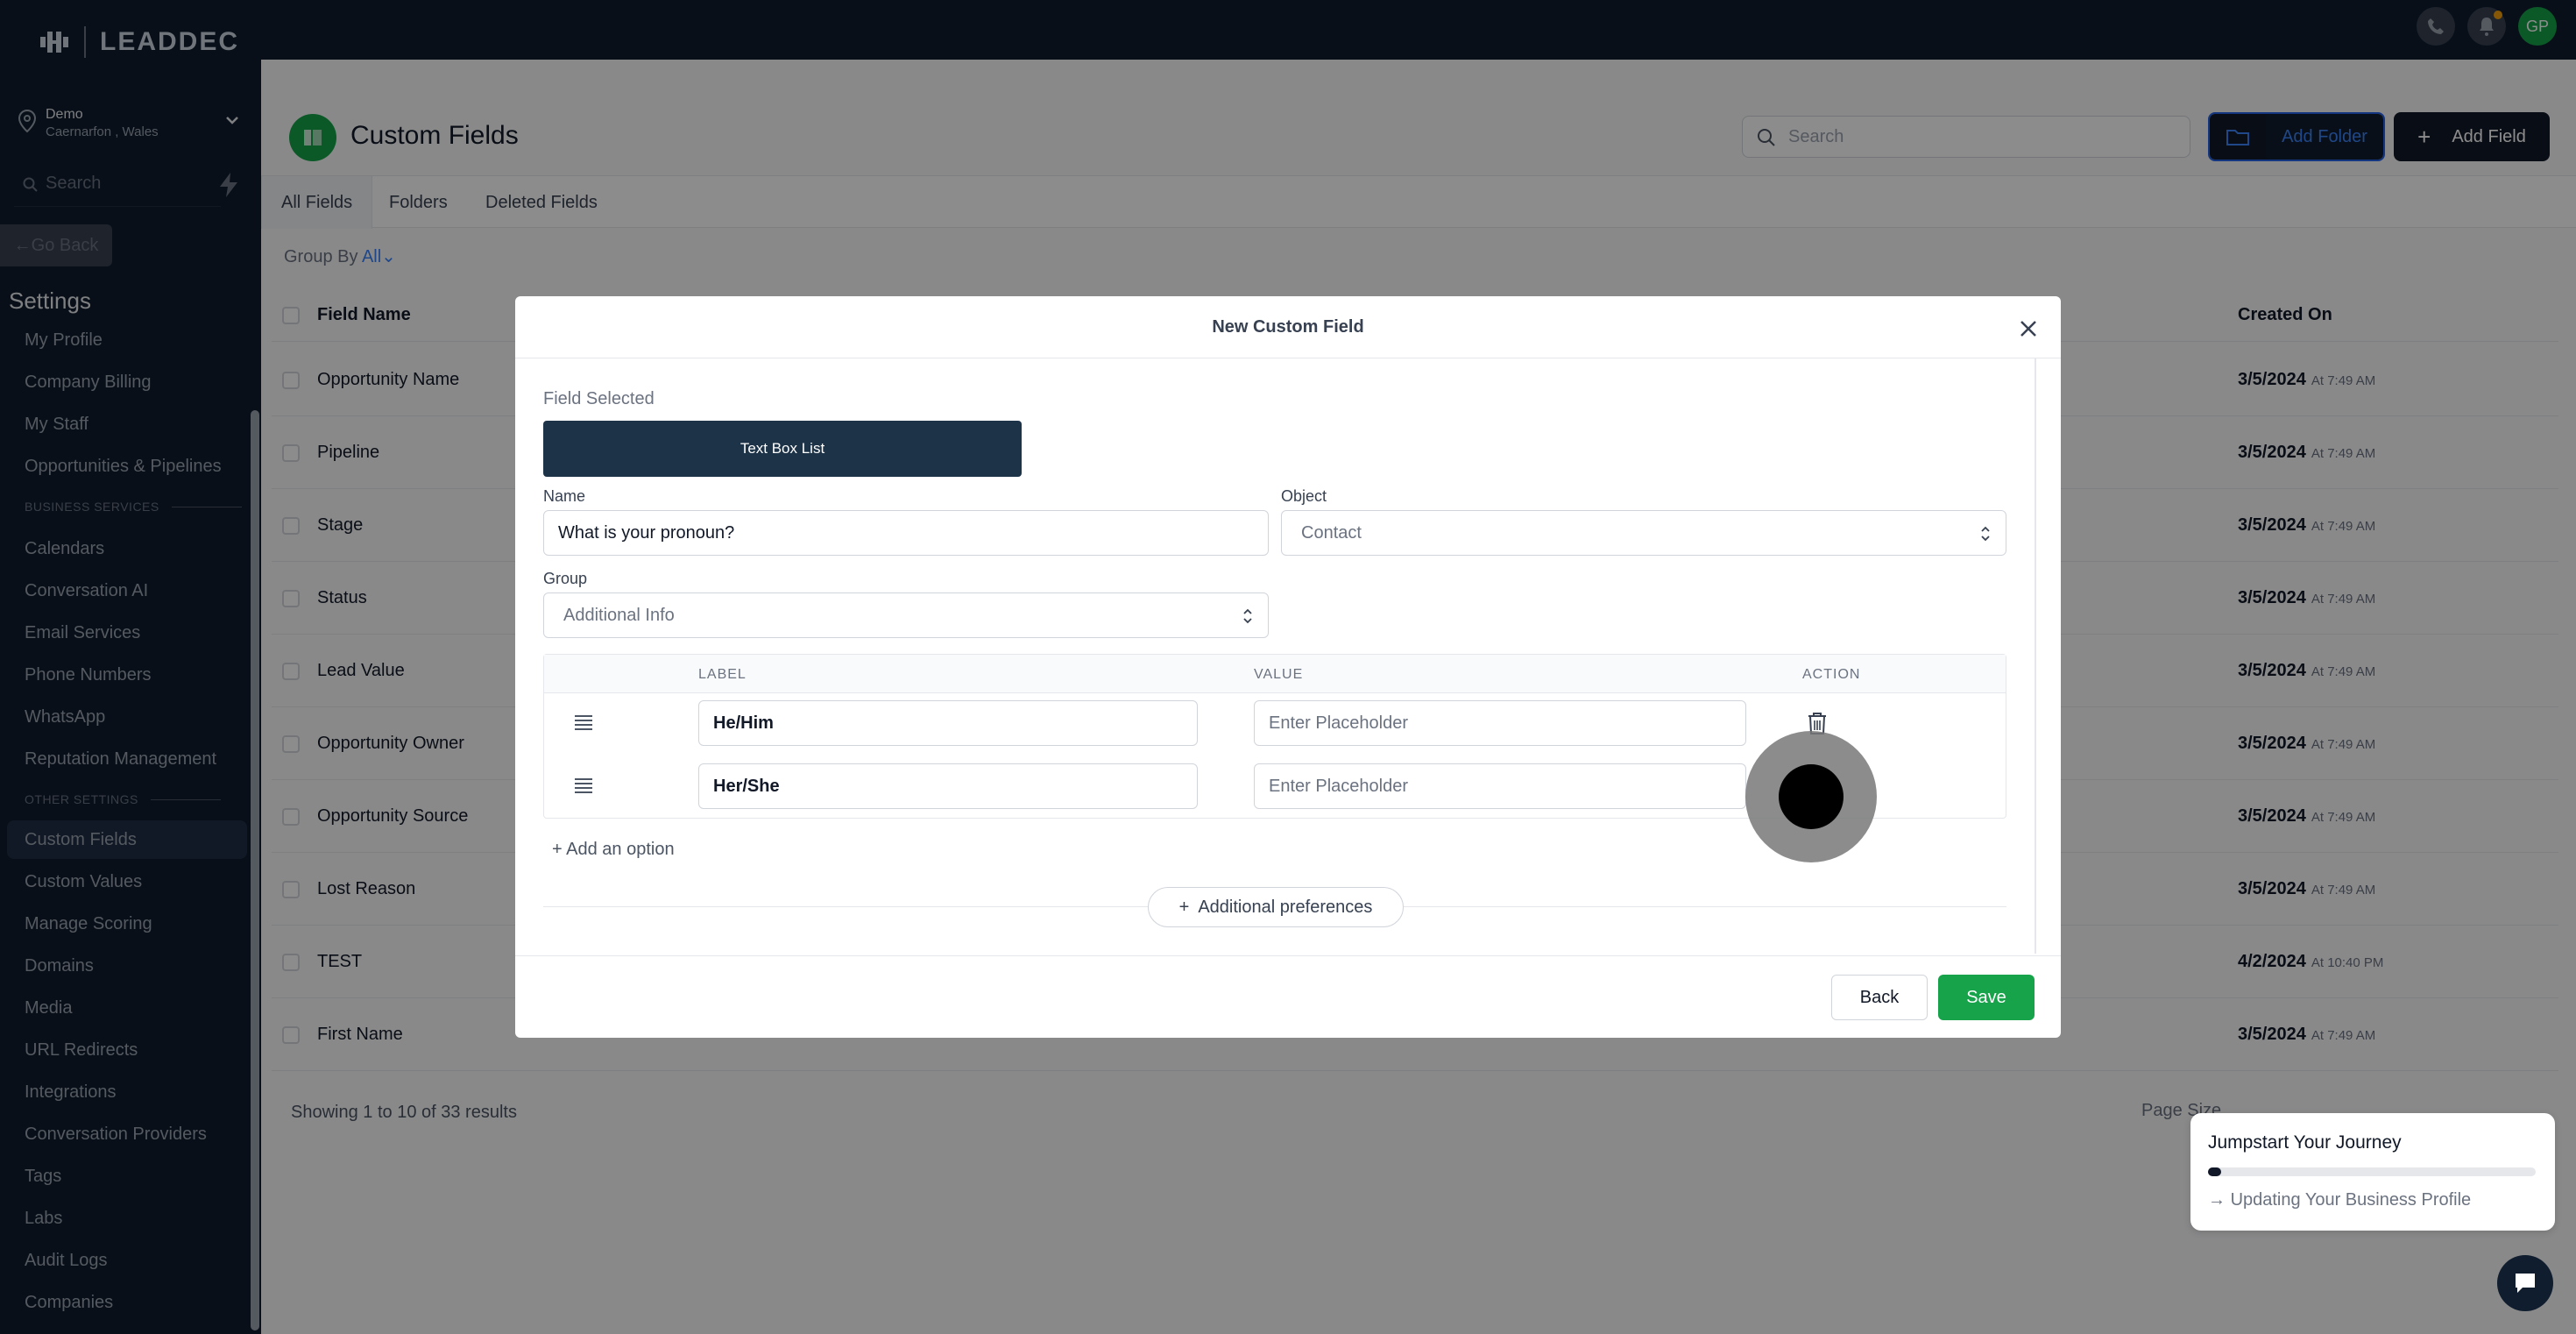 This screenshot has height=1334, width=2576. I want to click on close-icon, so click(2028, 329).